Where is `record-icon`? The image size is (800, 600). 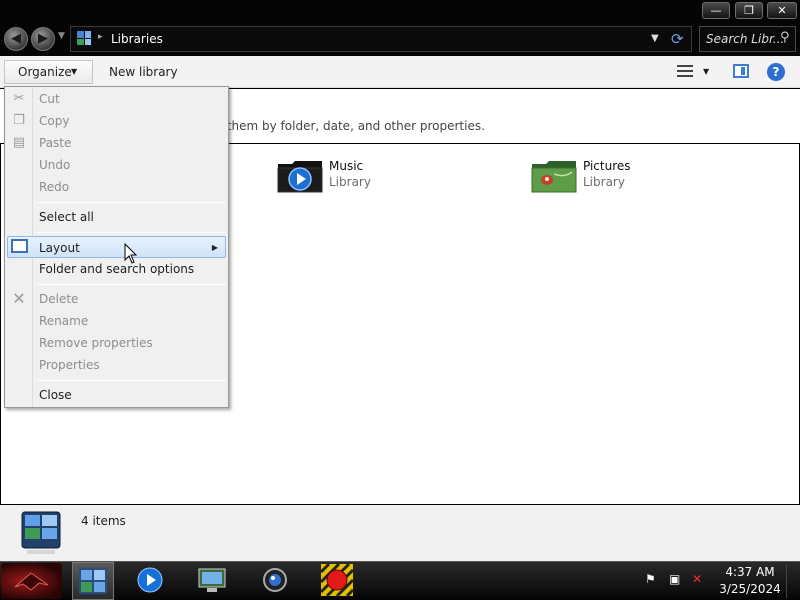
record-icon is located at coordinates (337, 580).